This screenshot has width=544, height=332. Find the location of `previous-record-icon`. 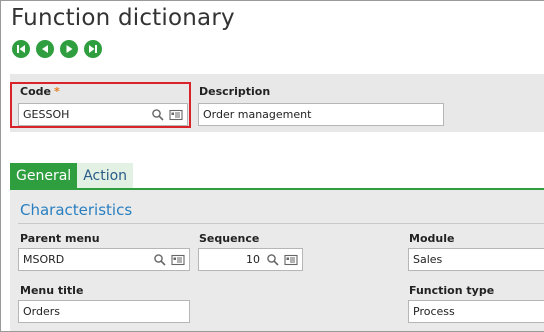

previous-record-icon is located at coordinates (45, 49).